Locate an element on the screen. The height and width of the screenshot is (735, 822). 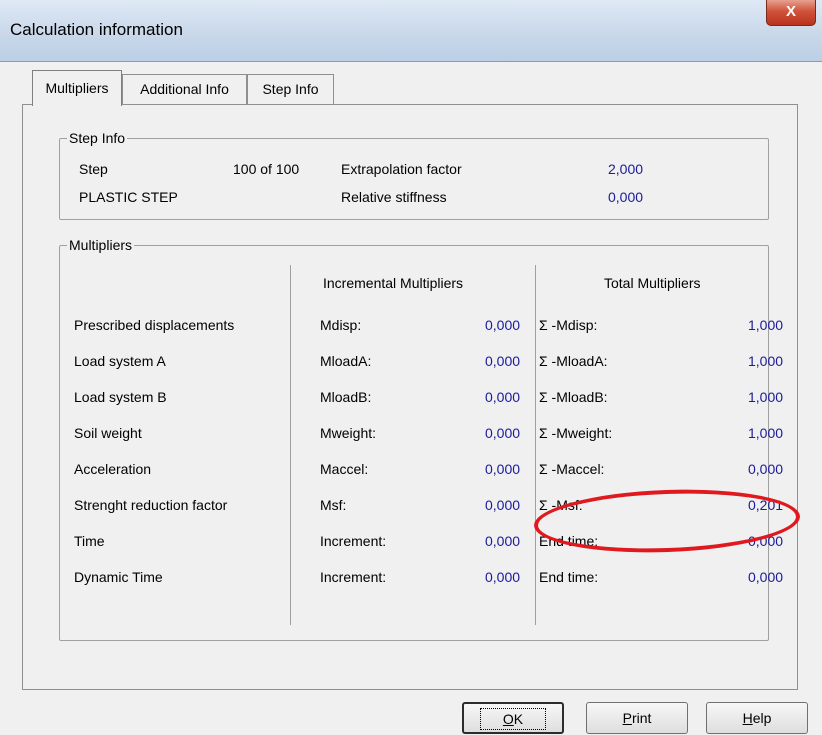
tab-multipliers-label: Multipliers is located at coordinates (77, 88).